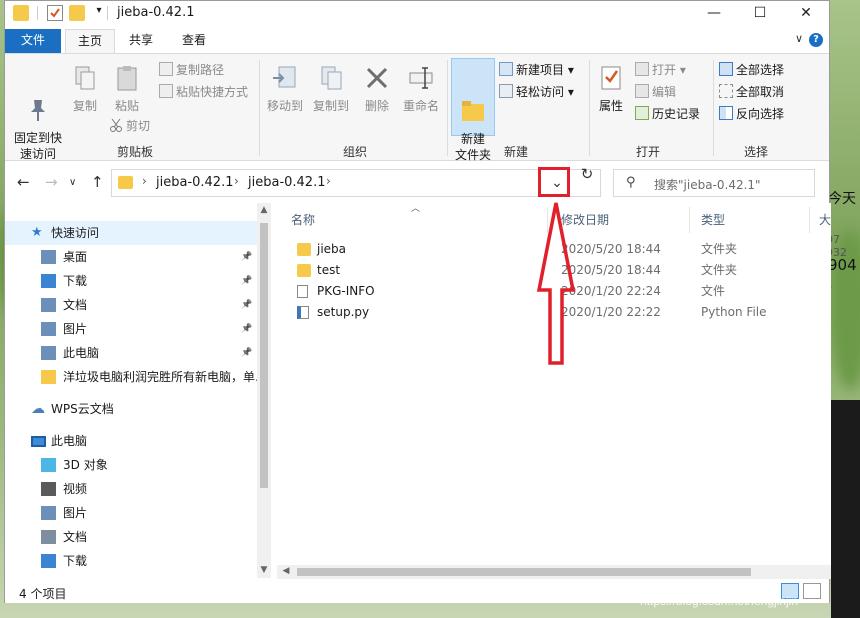  Describe the element at coordinates (37, 146) in the screenshot. I see `pin-label: 固定到快 速访问` at that location.